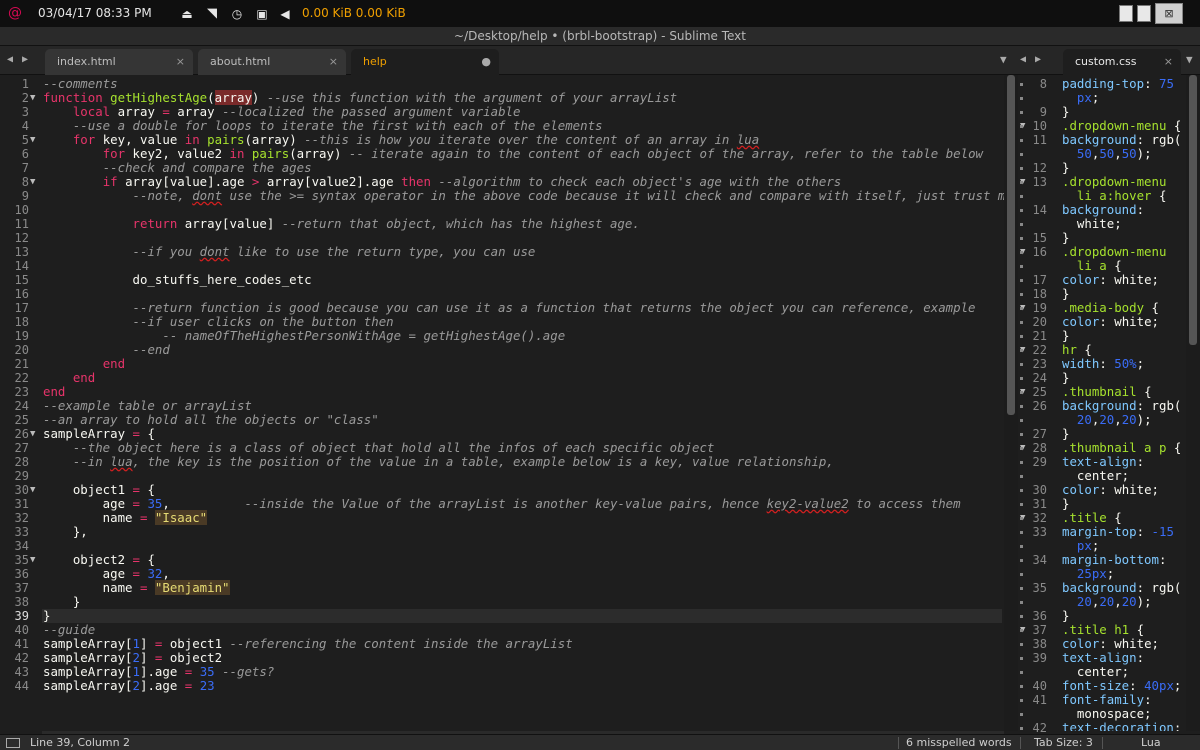 Image resolution: width=1200 pixels, height=750 pixels. I want to click on syntax-indicator: Lua, so click(1151, 742).